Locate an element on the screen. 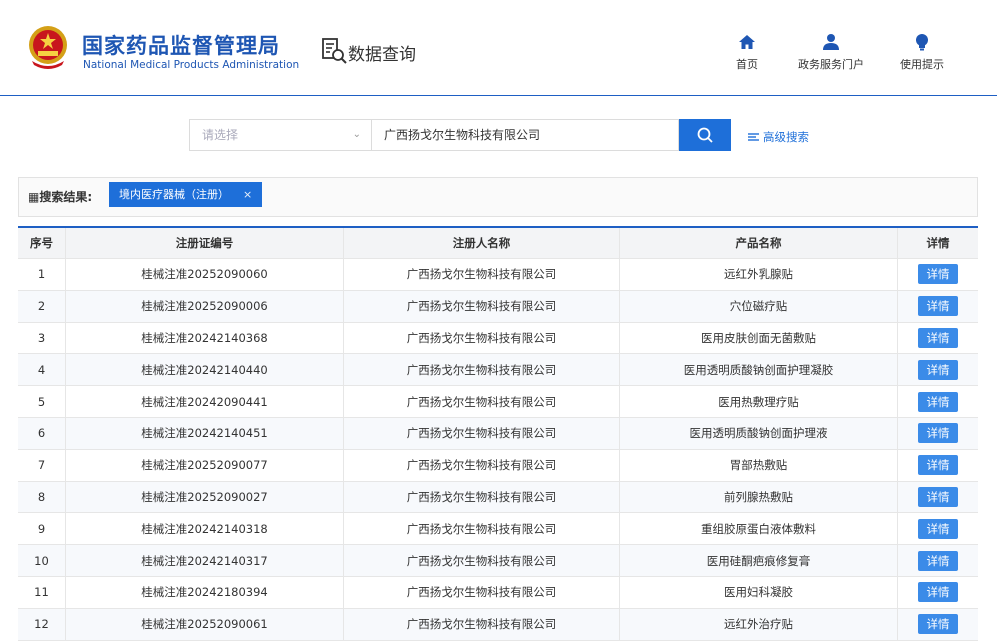 Image resolution: width=997 pixels, height=641 pixels. cell-no: 2 is located at coordinates (42, 306).